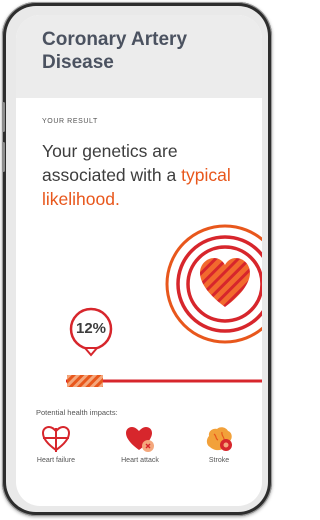 The height and width of the screenshot is (520, 320). What do you see at coordinates (140, 460) in the screenshot?
I see `impact-label: Heart attack` at bounding box center [140, 460].